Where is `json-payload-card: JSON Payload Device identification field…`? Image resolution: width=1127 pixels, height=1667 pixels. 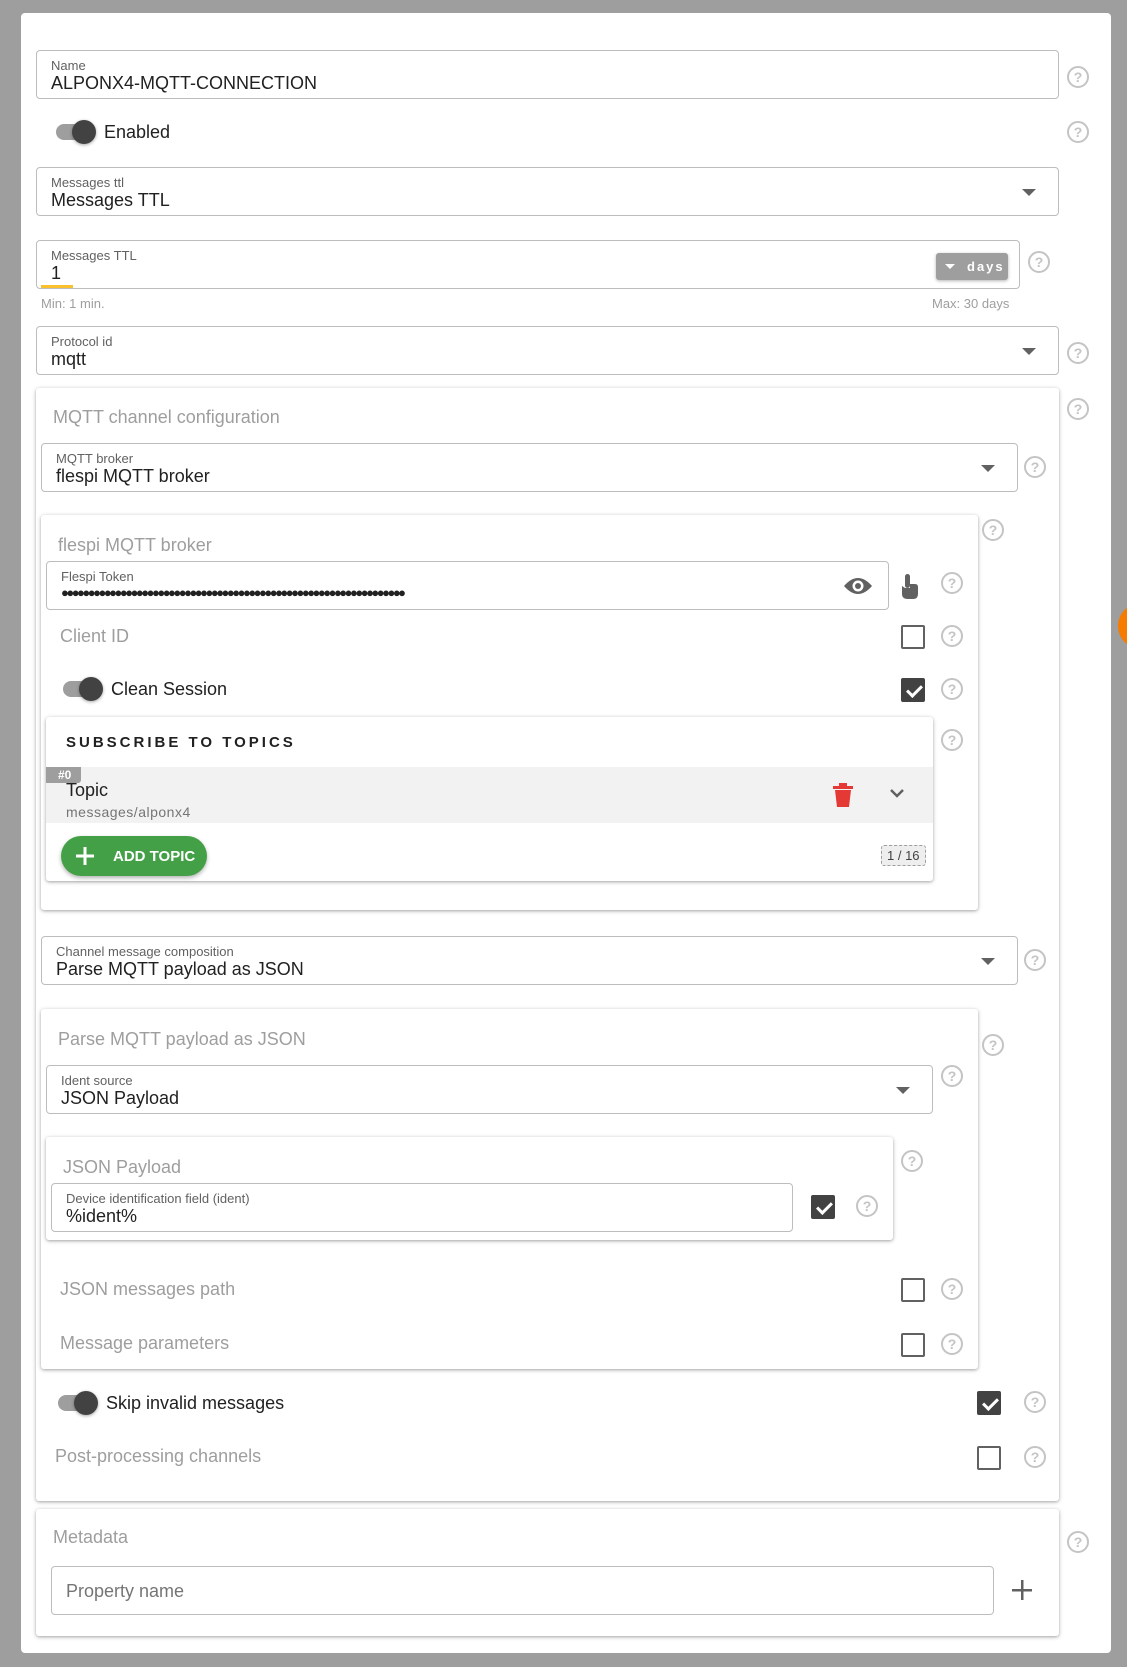 json-payload-card: JSON Payload Device identification field… is located at coordinates (469, 1188).